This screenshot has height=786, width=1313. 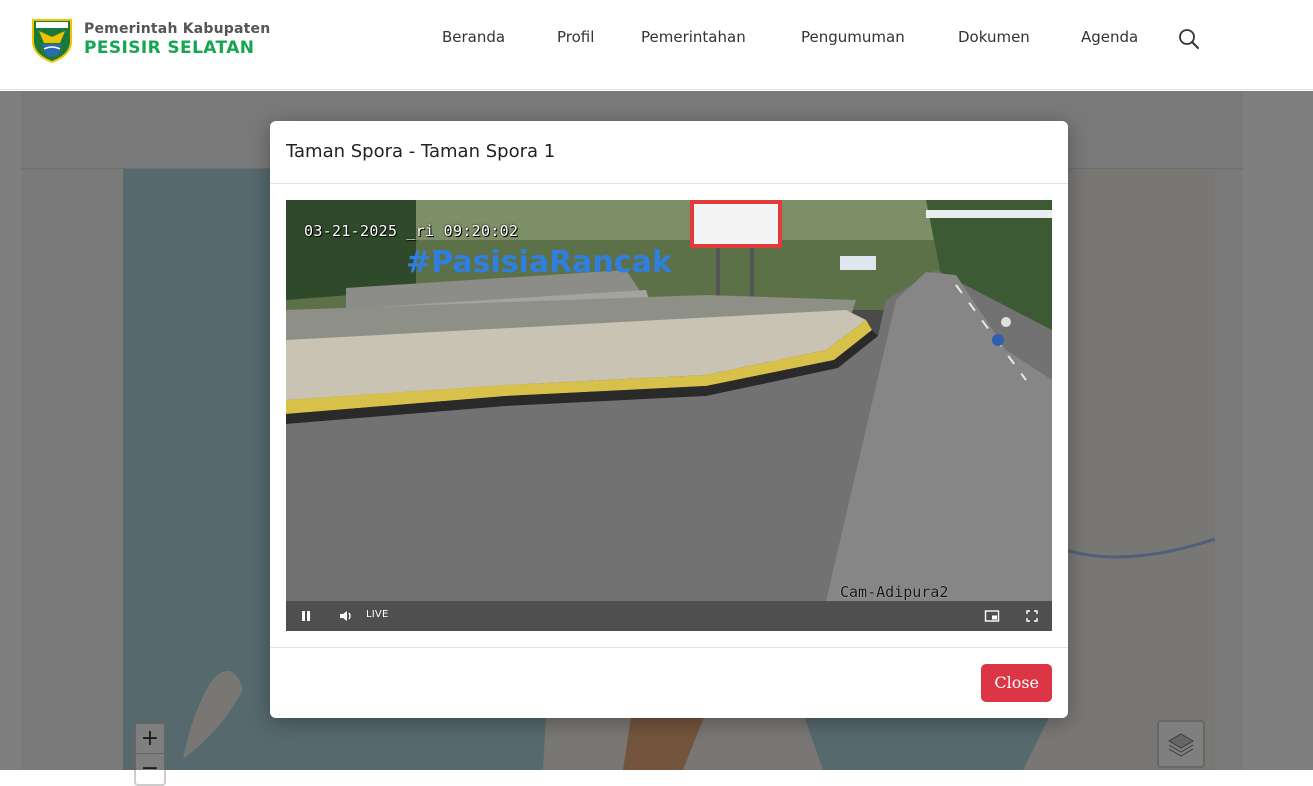 I want to click on nav-item-agenda: Agenda, so click(x=1109, y=37).